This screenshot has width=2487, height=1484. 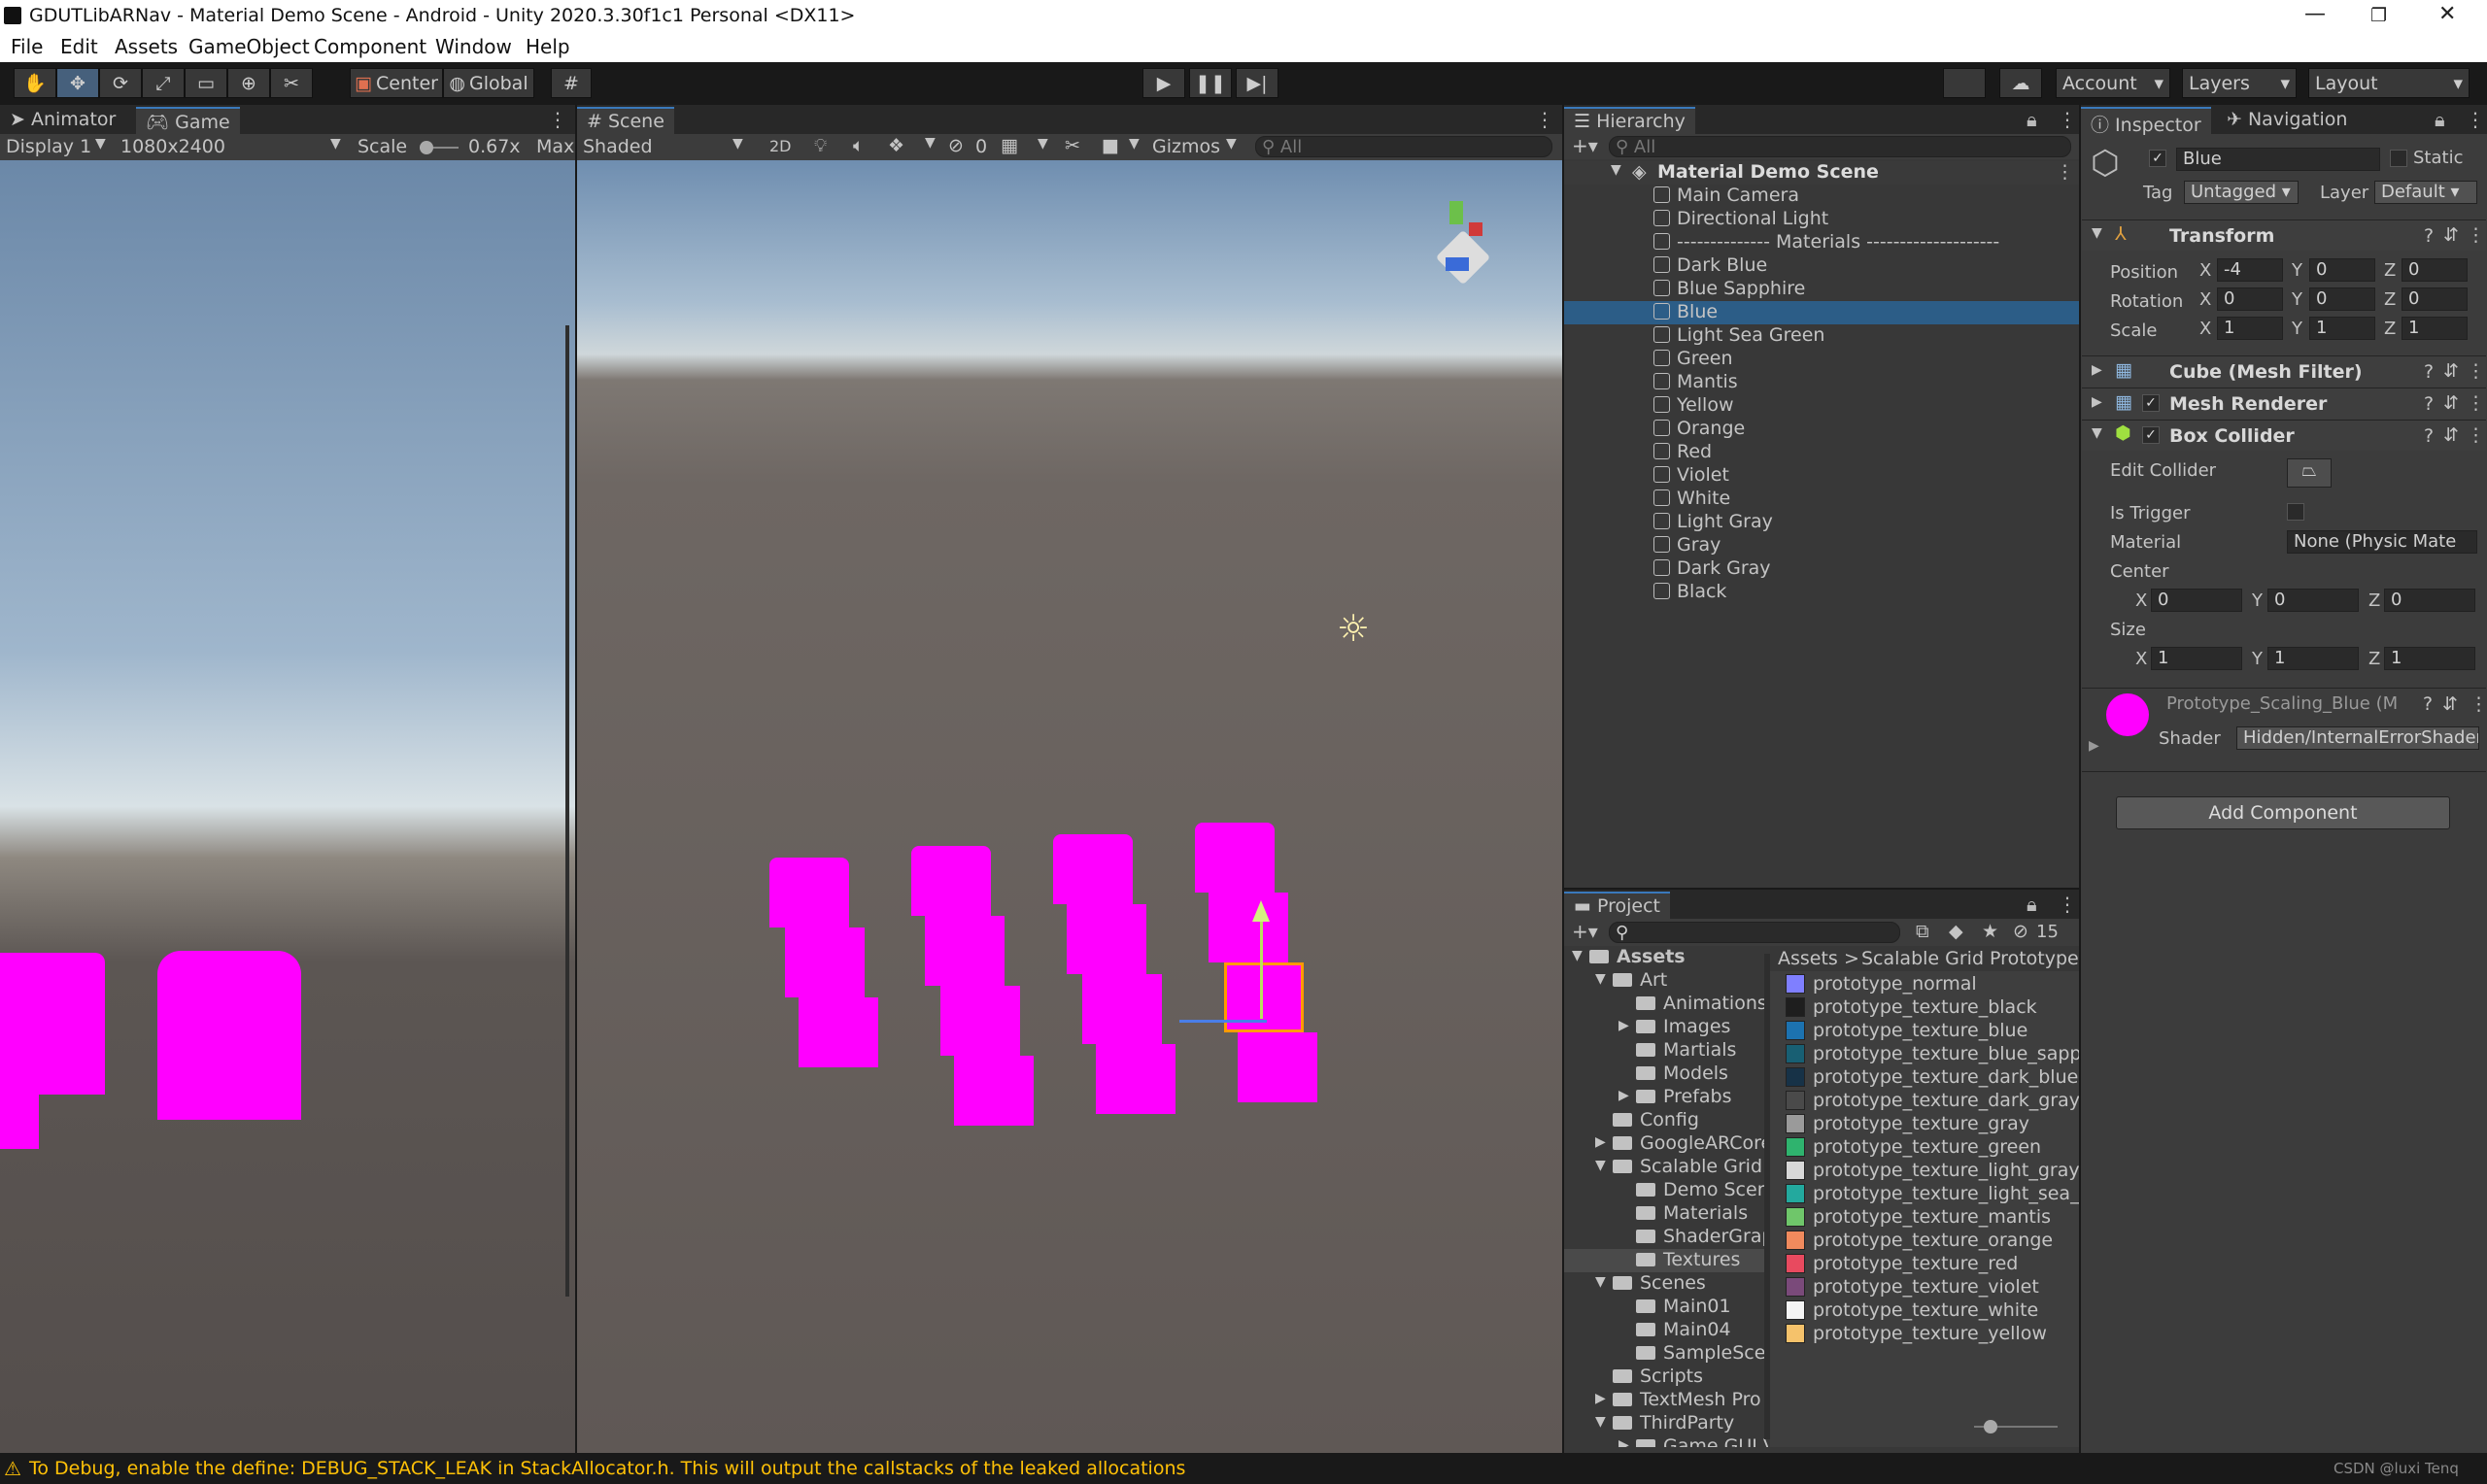 What do you see at coordinates (1924, 1101) in the screenshot?
I see `asset-item: prototype_texture_dark_gray` at bounding box center [1924, 1101].